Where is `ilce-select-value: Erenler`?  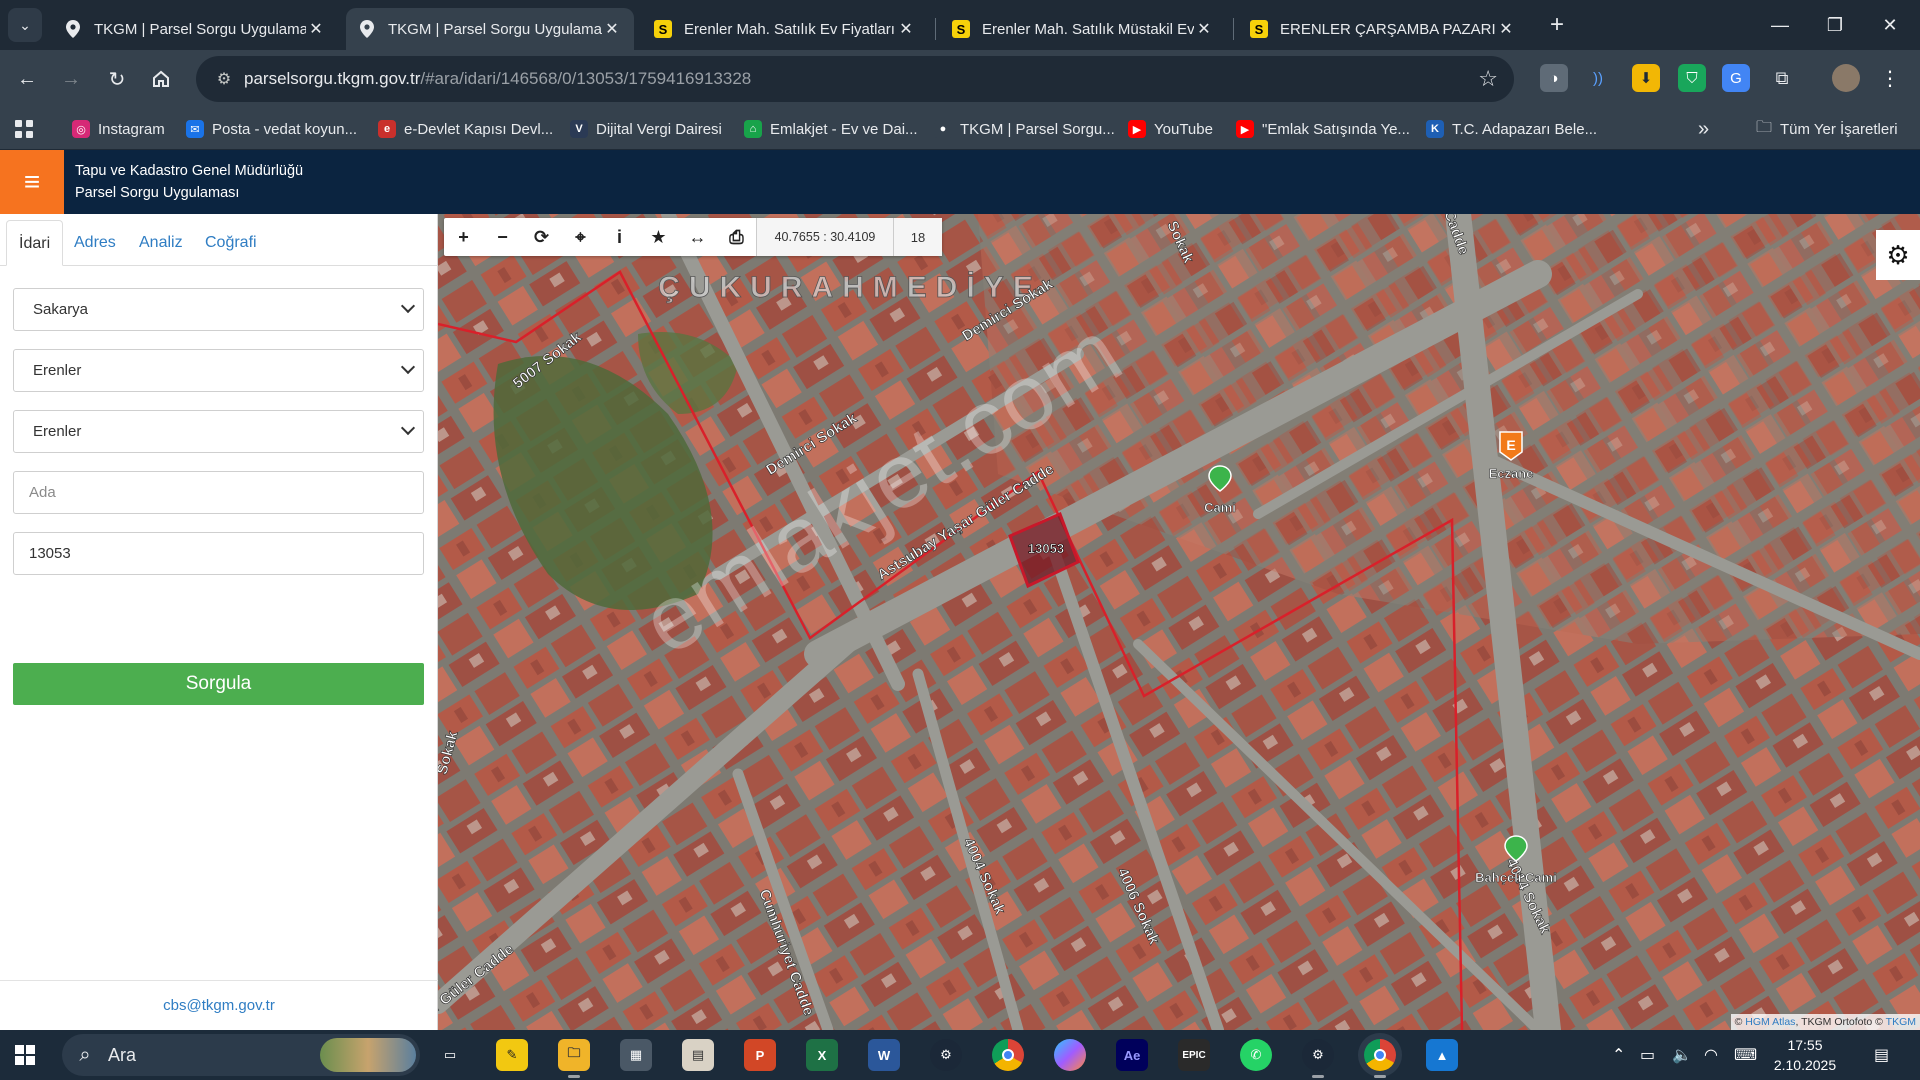 ilce-select-value: Erenler is located at coordinates (57, 370).